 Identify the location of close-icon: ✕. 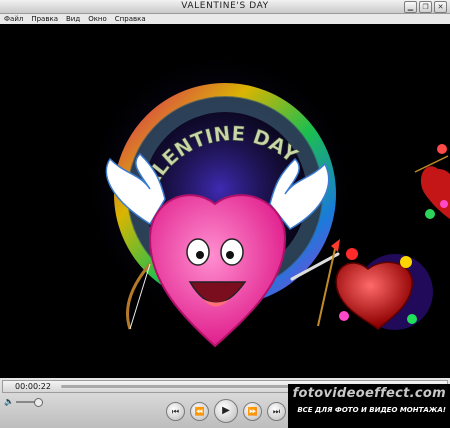
(440, 7).